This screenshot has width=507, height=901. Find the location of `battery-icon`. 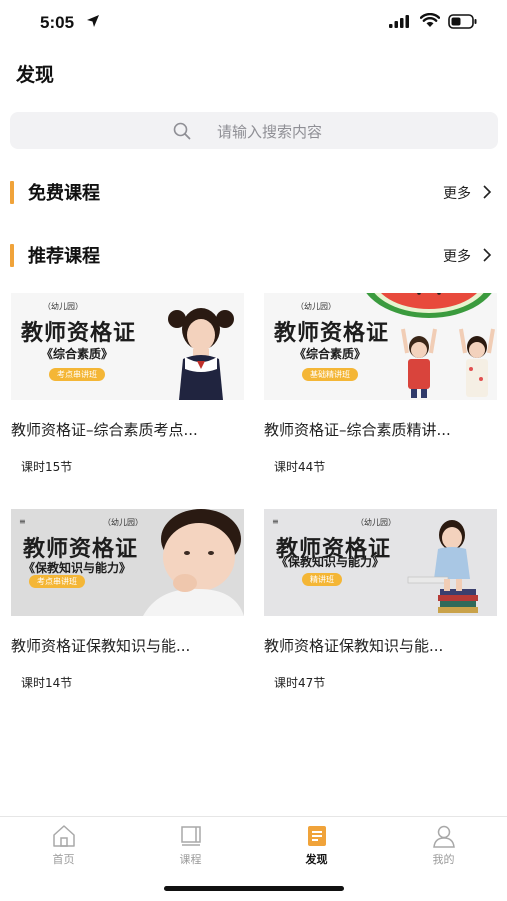

battery-icon is located at coordinates (462, 21).